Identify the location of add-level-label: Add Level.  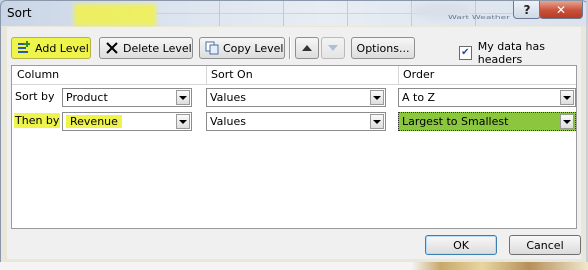
(62, 48).